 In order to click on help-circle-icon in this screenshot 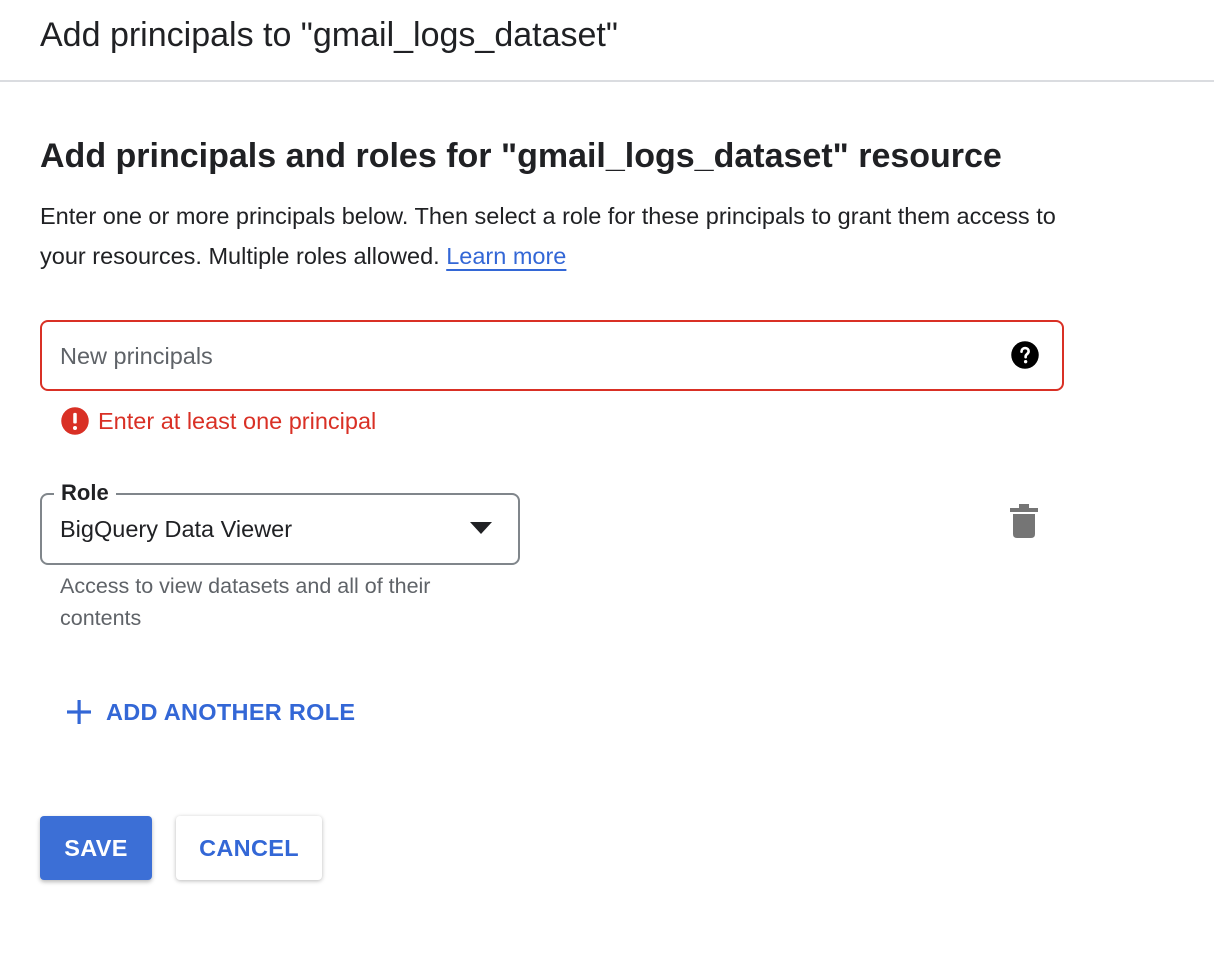, I will do `click(1025, 355)`.